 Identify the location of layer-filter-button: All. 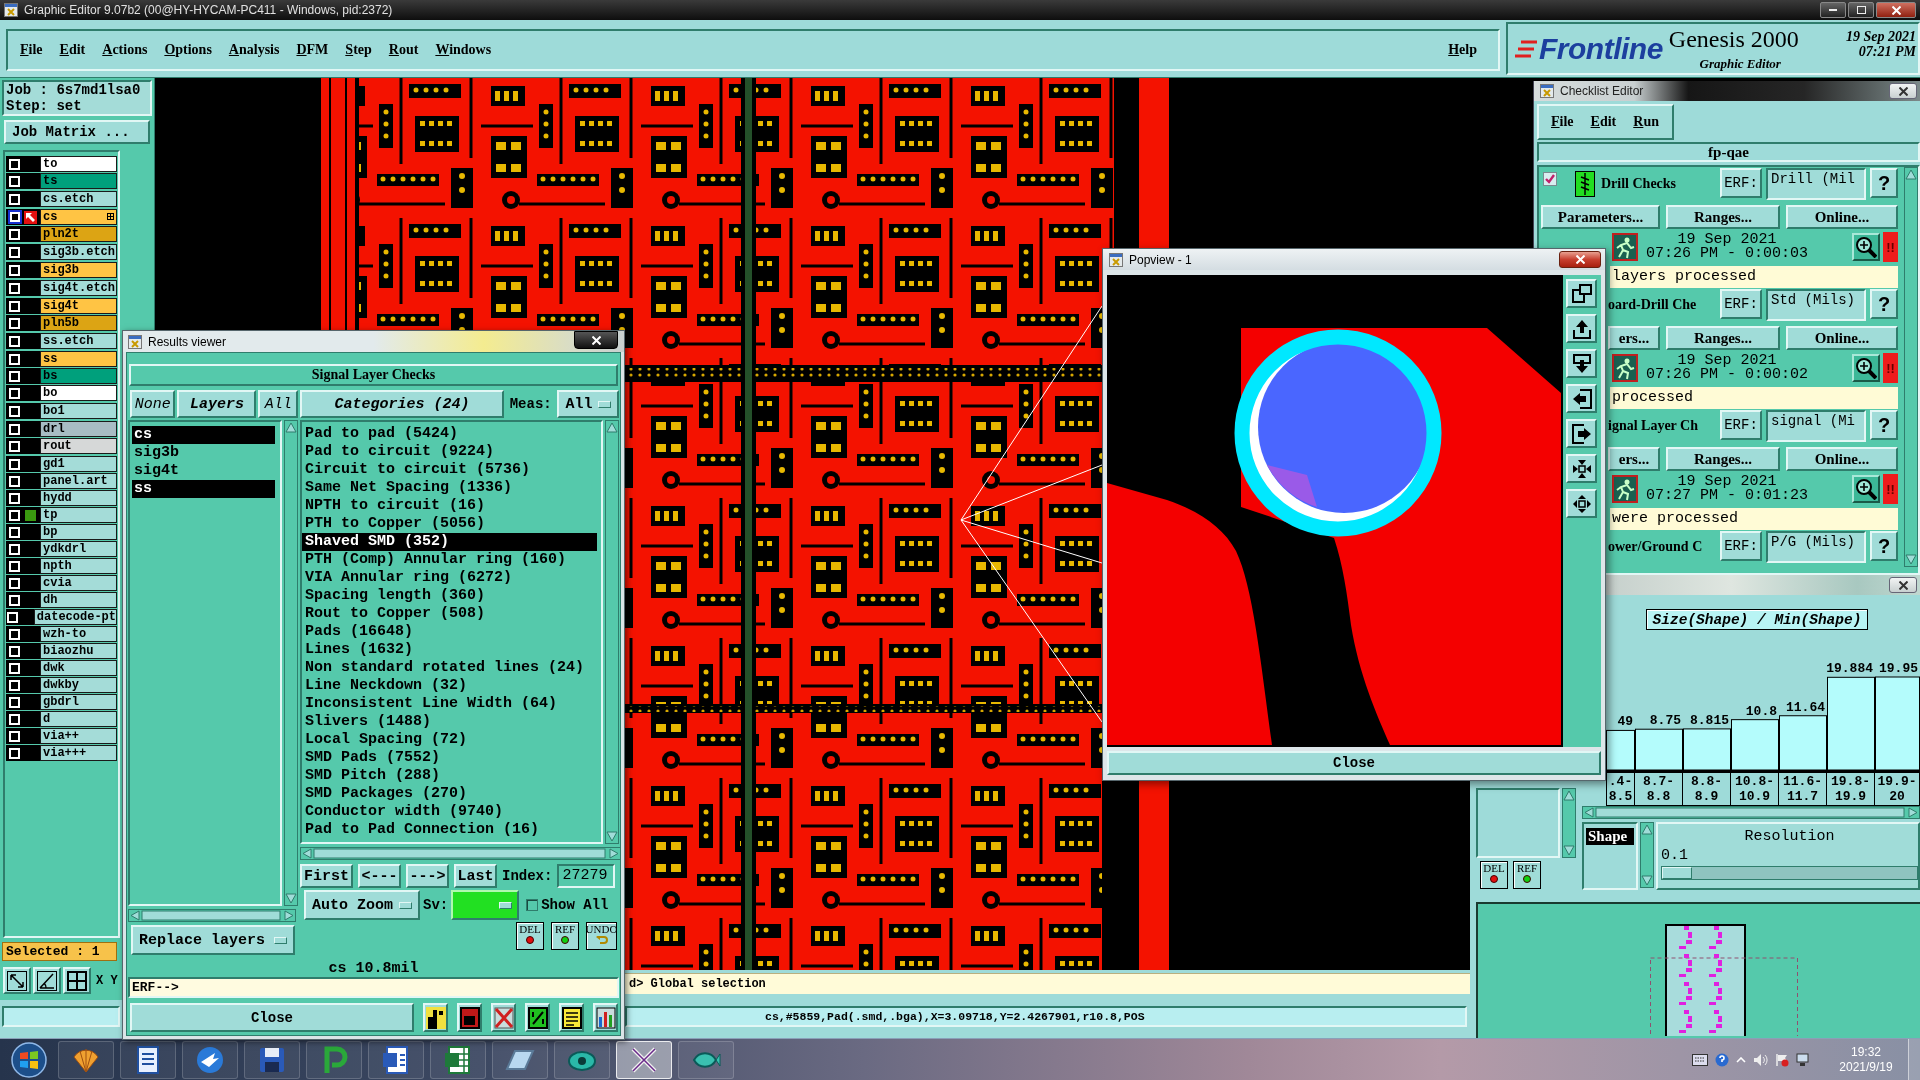
(278, 404).